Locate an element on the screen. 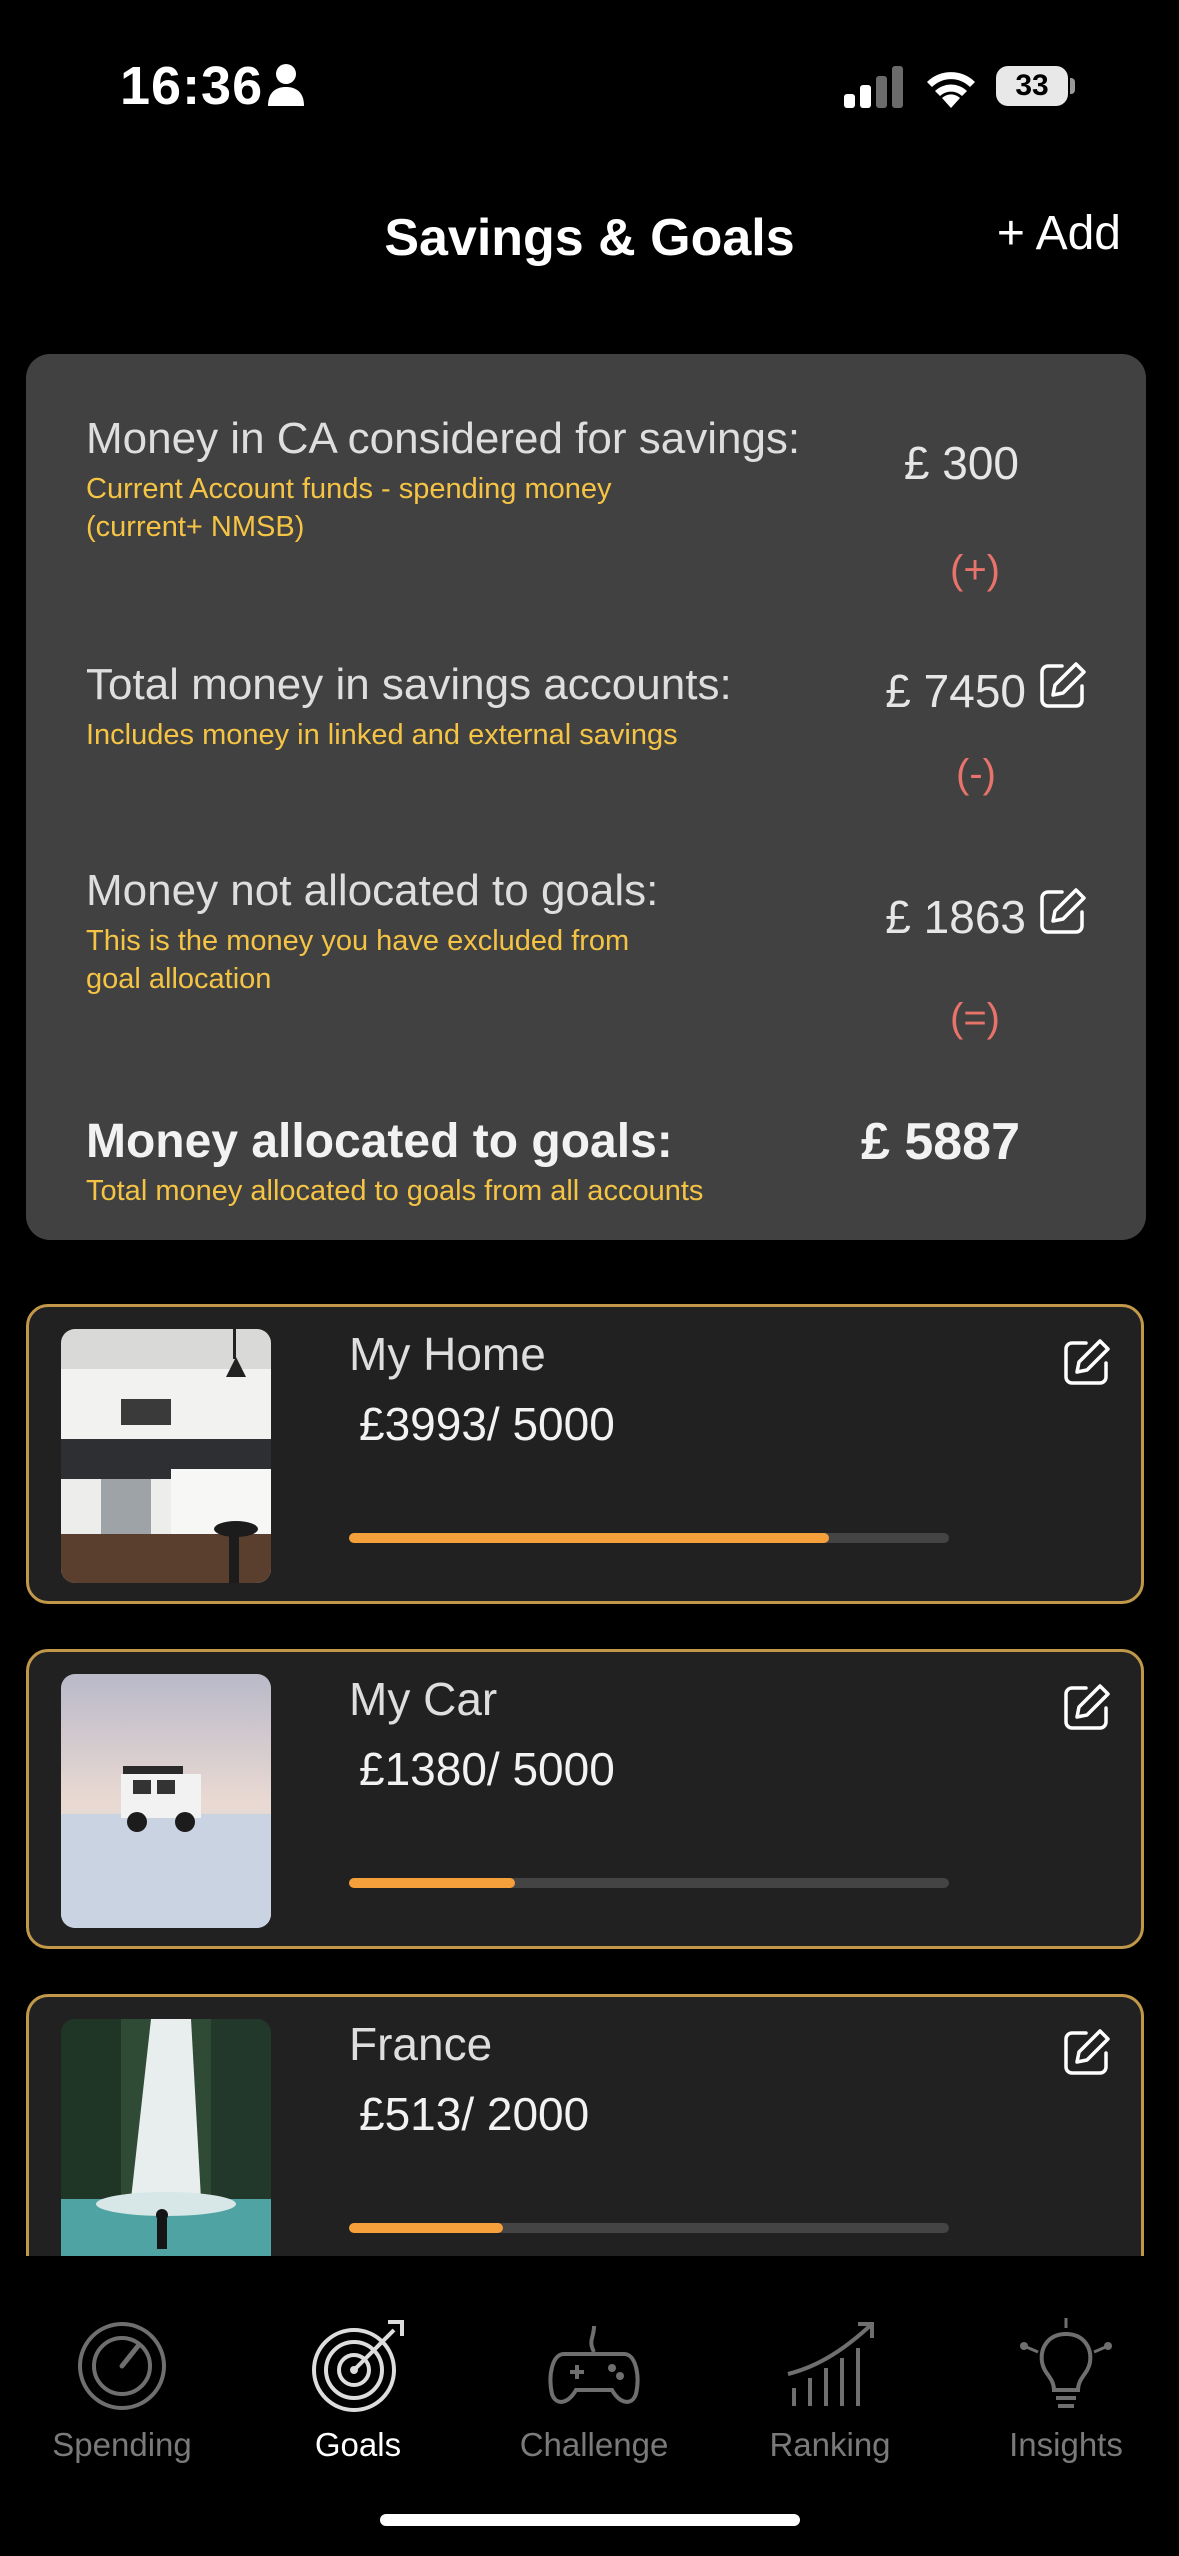  allocated-label: Money allocated to goals: is located at coordinates (379, 1141).